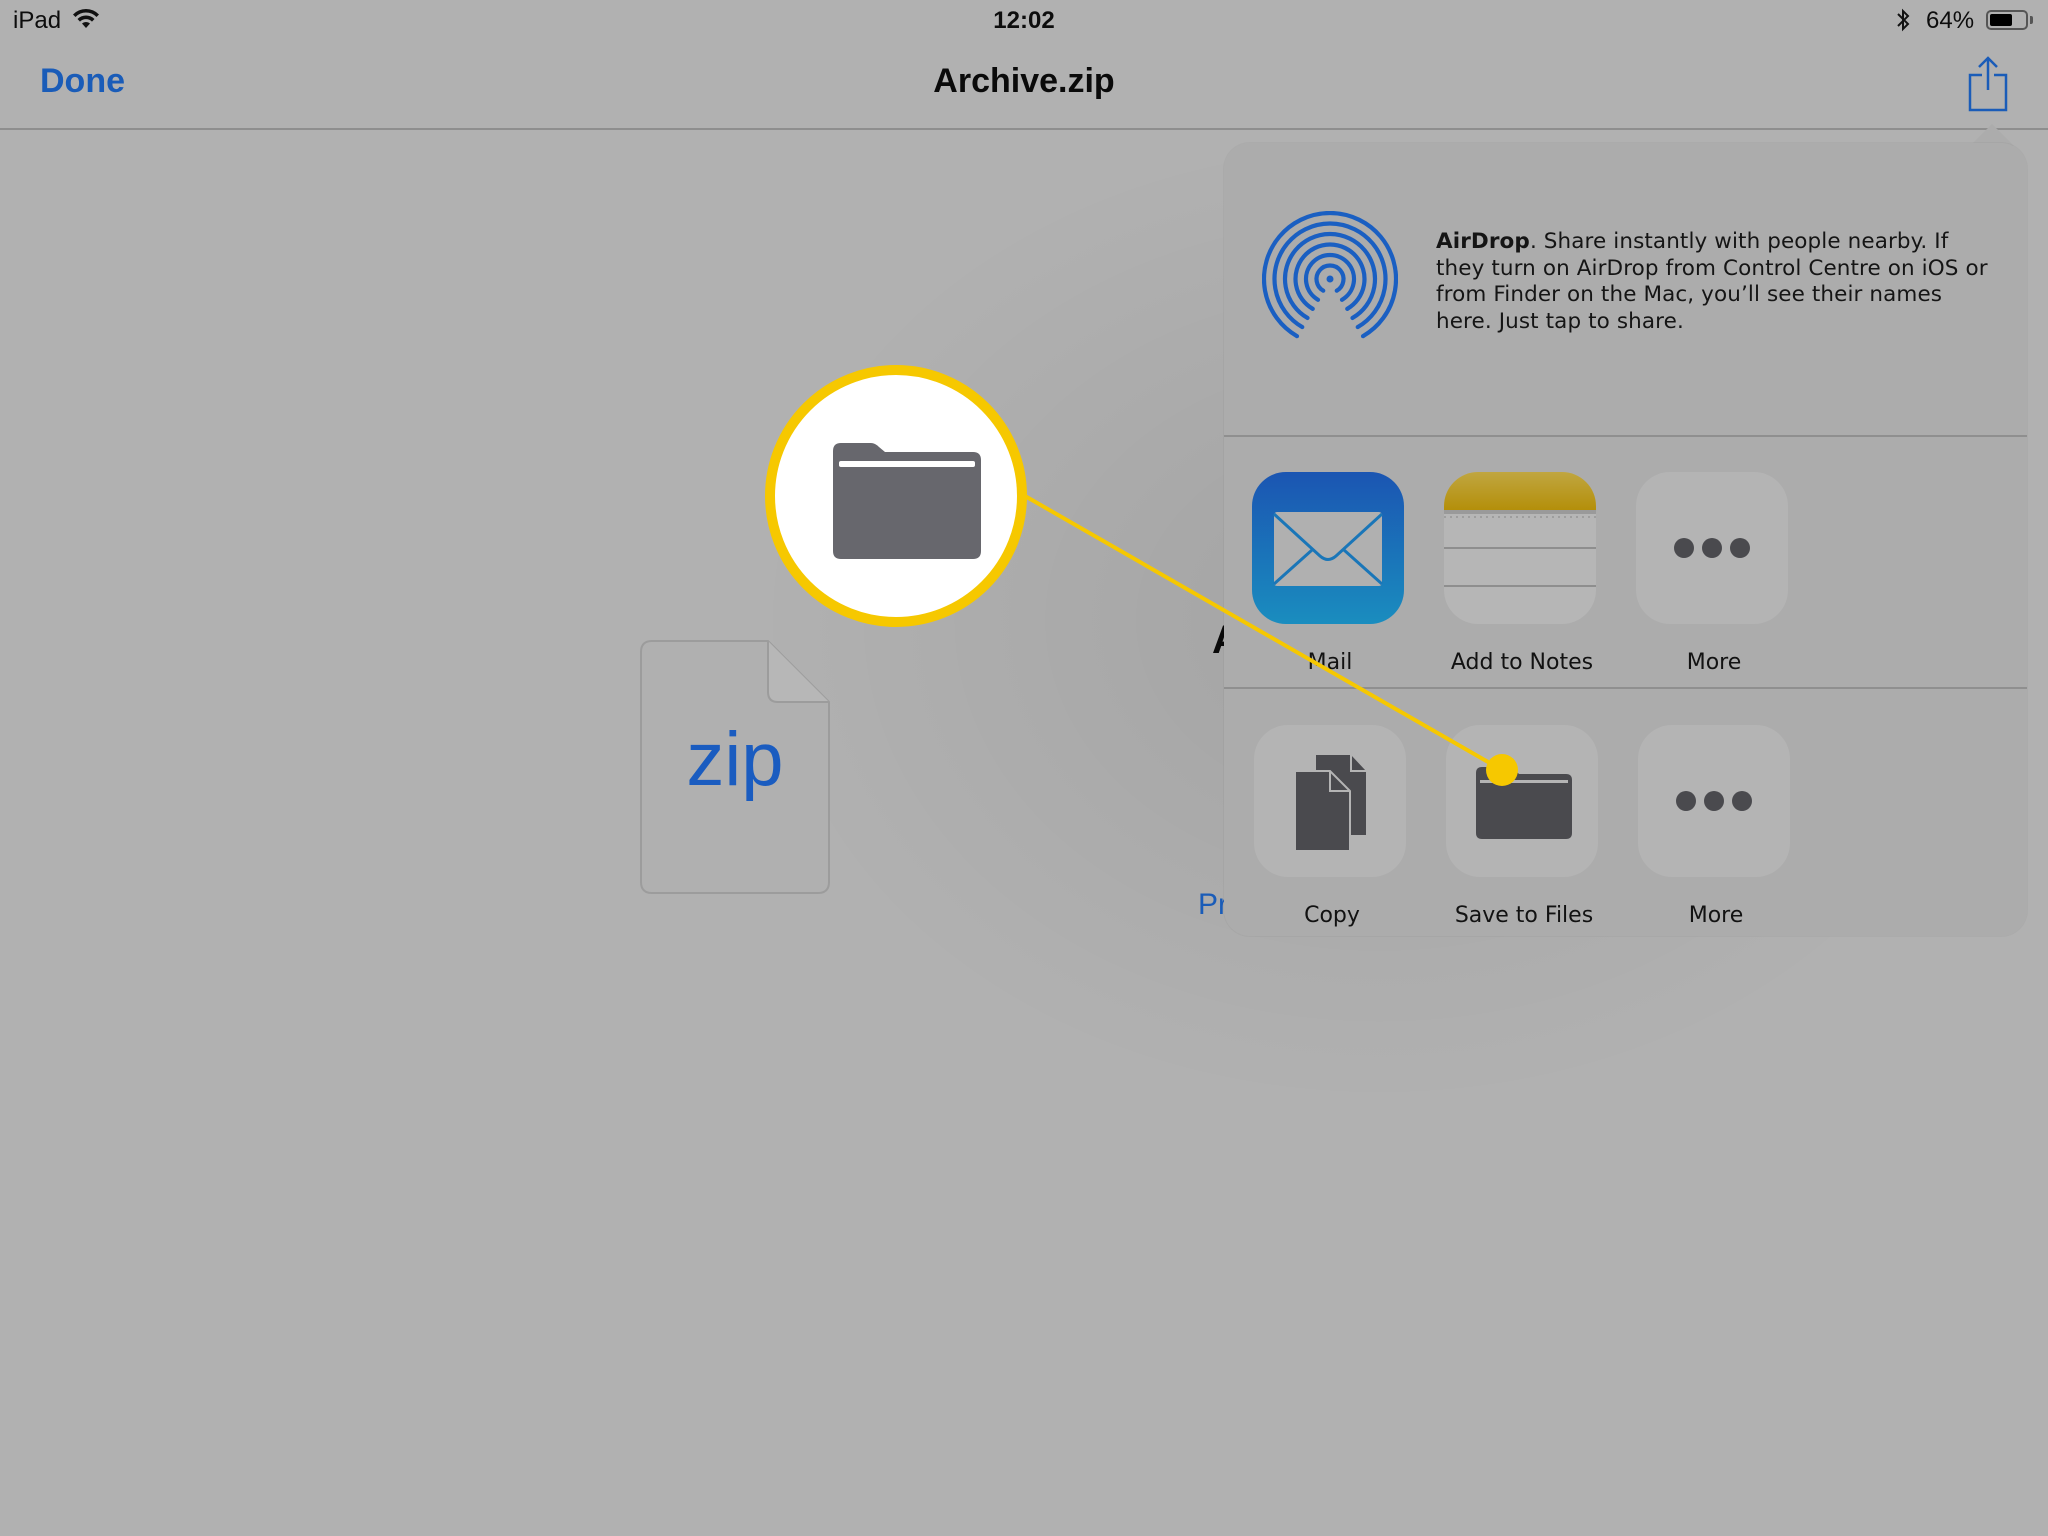 Image resolution: width=2048 pixels, height=1536 pixels. I want to click on airdrop-title: AirDrop, so click(1483, 241).